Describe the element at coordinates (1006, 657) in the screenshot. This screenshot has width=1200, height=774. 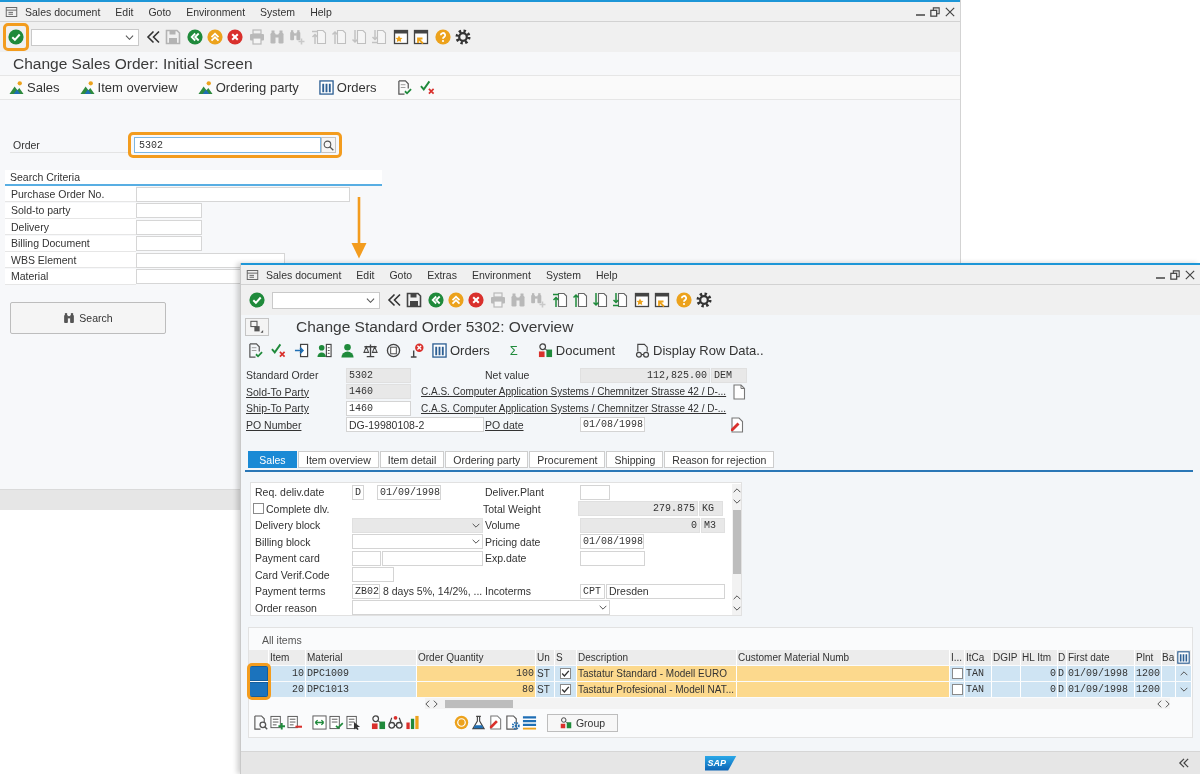
I see `column-header: DGIP` at that location.